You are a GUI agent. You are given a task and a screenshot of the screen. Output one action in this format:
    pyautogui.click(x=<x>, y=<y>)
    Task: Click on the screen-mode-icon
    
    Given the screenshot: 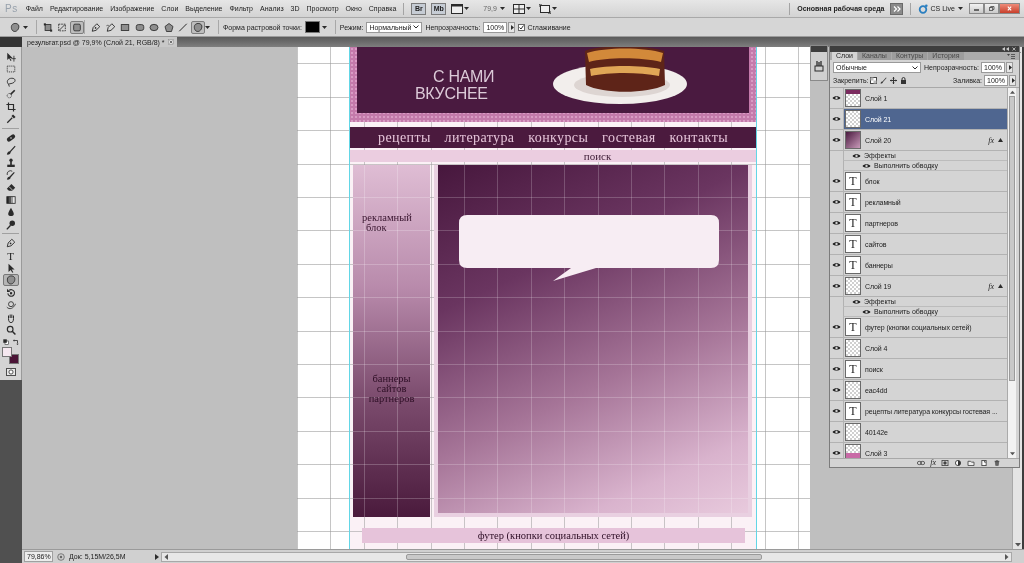 What is the action you would take?
    pyautogui.click(x=457, y=8)
    